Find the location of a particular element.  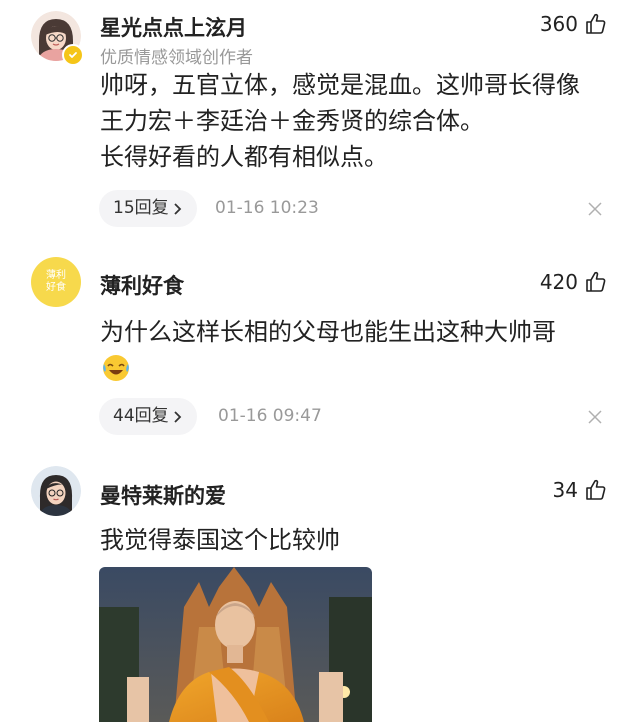

username: 星光点点上泫月 is located at coordinates (173, 27).